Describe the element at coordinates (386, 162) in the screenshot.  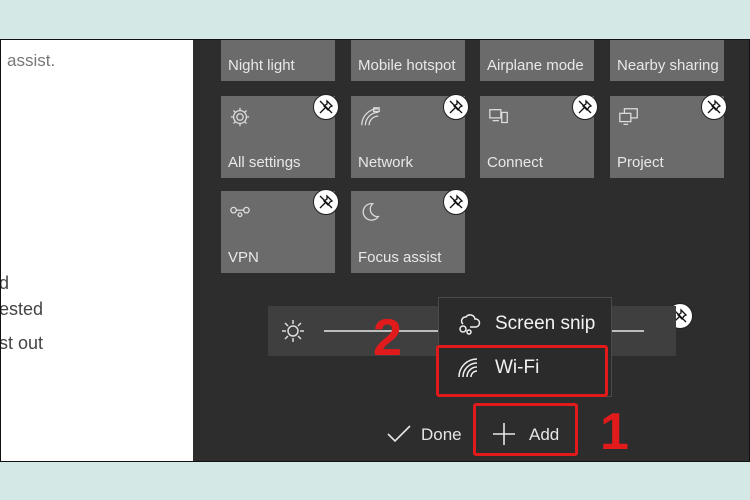
I see `tile-label: Network` at that location.